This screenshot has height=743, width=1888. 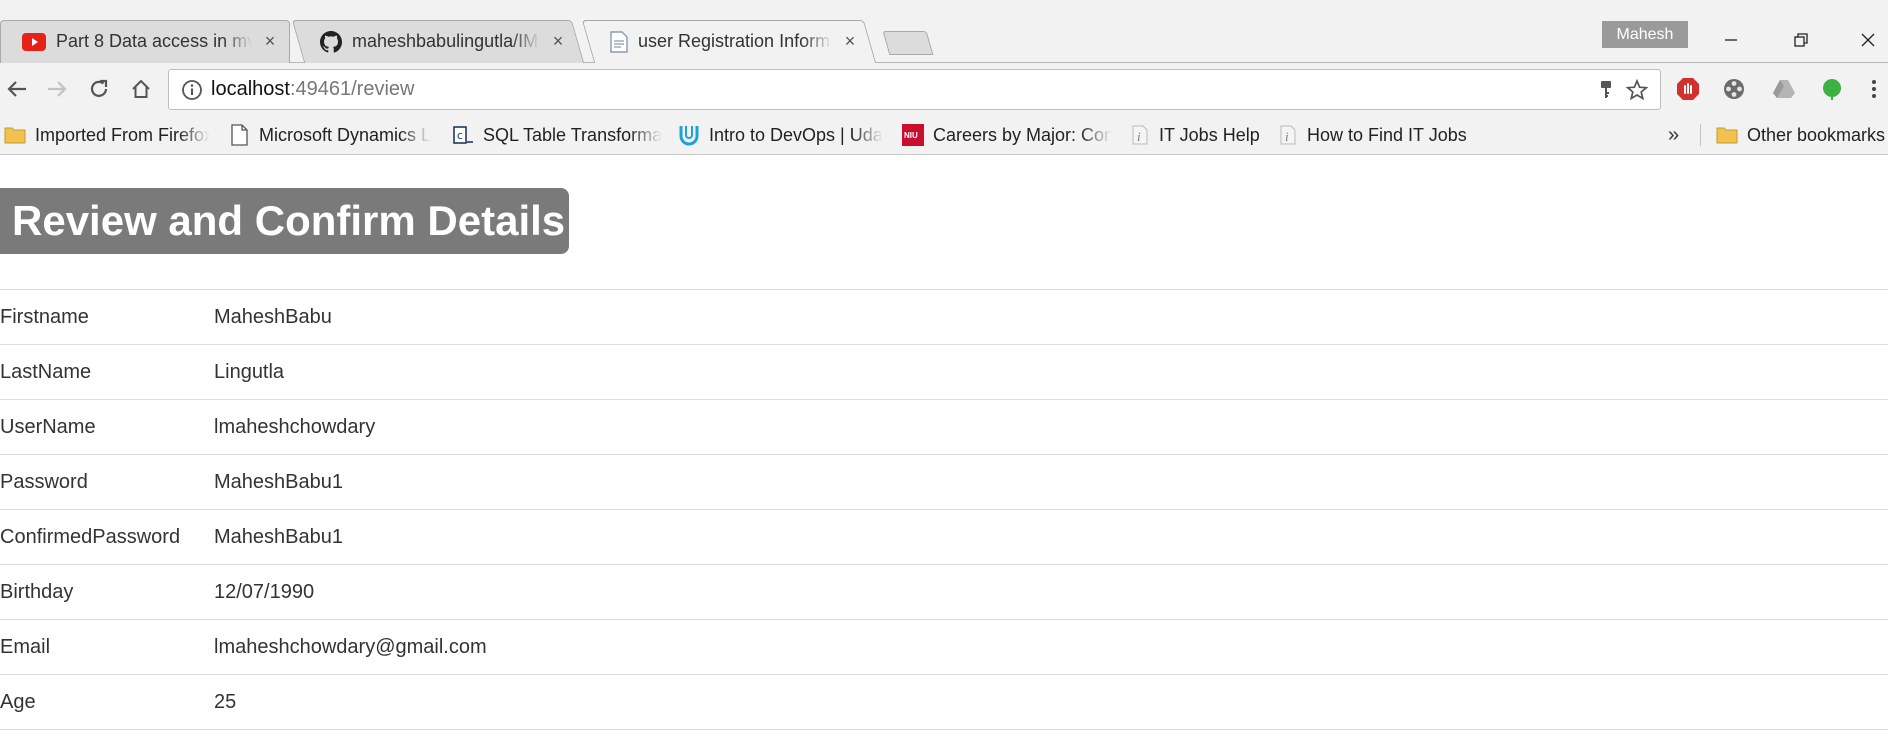 I want to click on youtube-icon, so click(x=34, y=41).